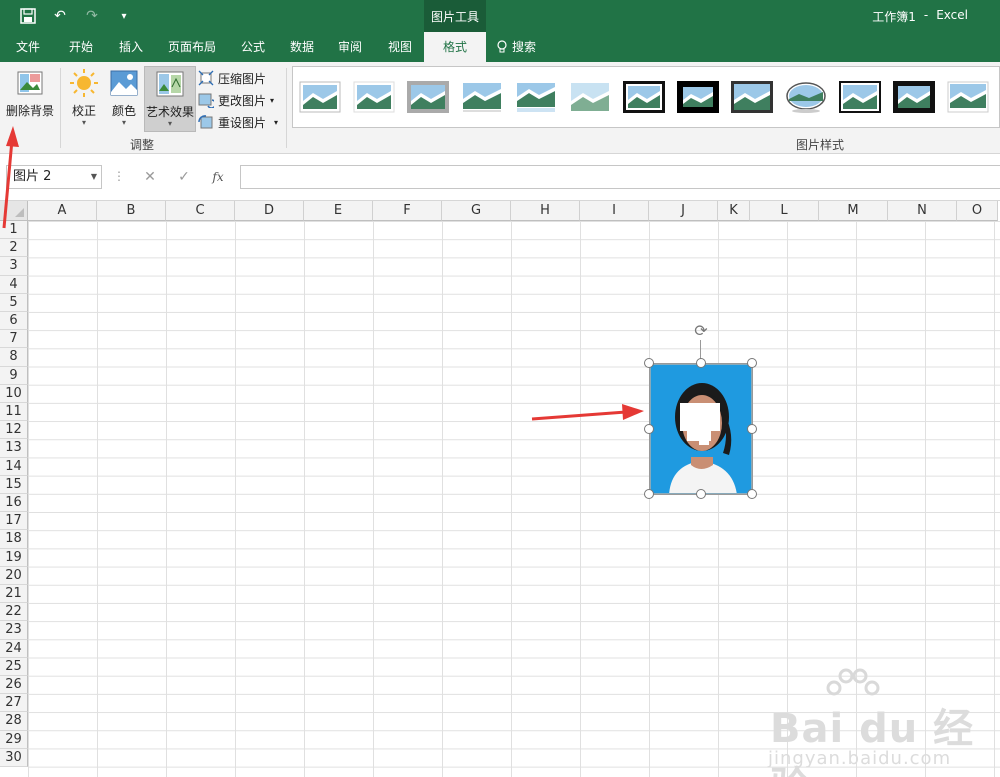  Describe the element at coordinates (14, 575) in the screenshot. I see `row-header: 20` at that location.